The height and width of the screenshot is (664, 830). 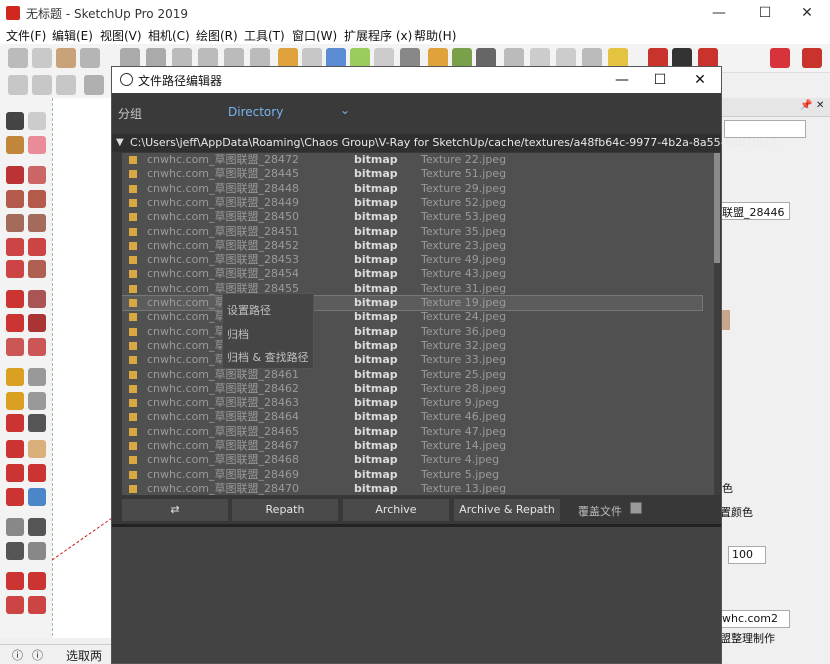 What do you see at coordinates (412, 360) in the screenshot?
I see `table-row: cnwhc.com_草图 bitmap Texture 33.jpeg` at bounding box center [412, 360].